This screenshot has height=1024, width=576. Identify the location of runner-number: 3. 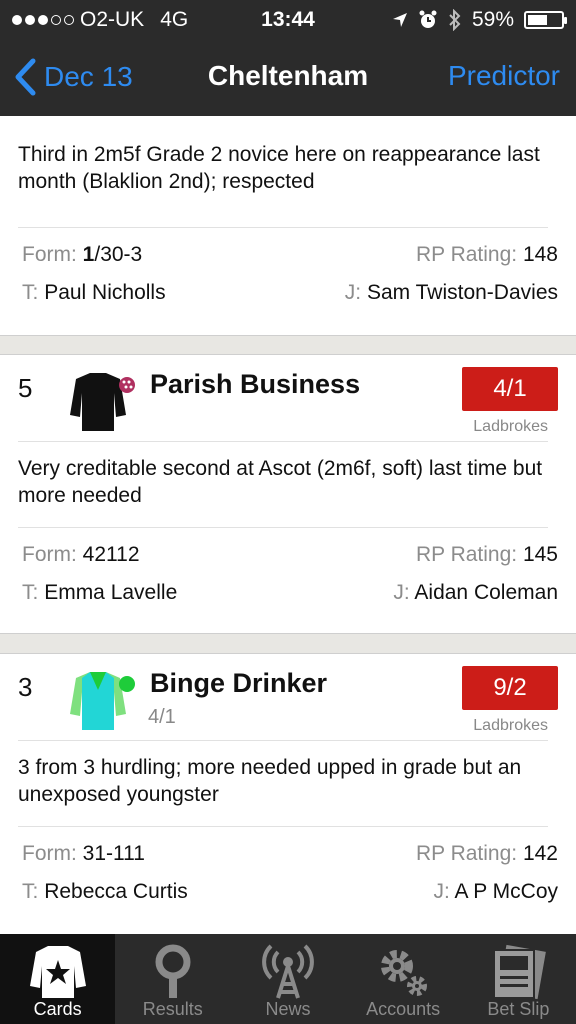
(25, 687).